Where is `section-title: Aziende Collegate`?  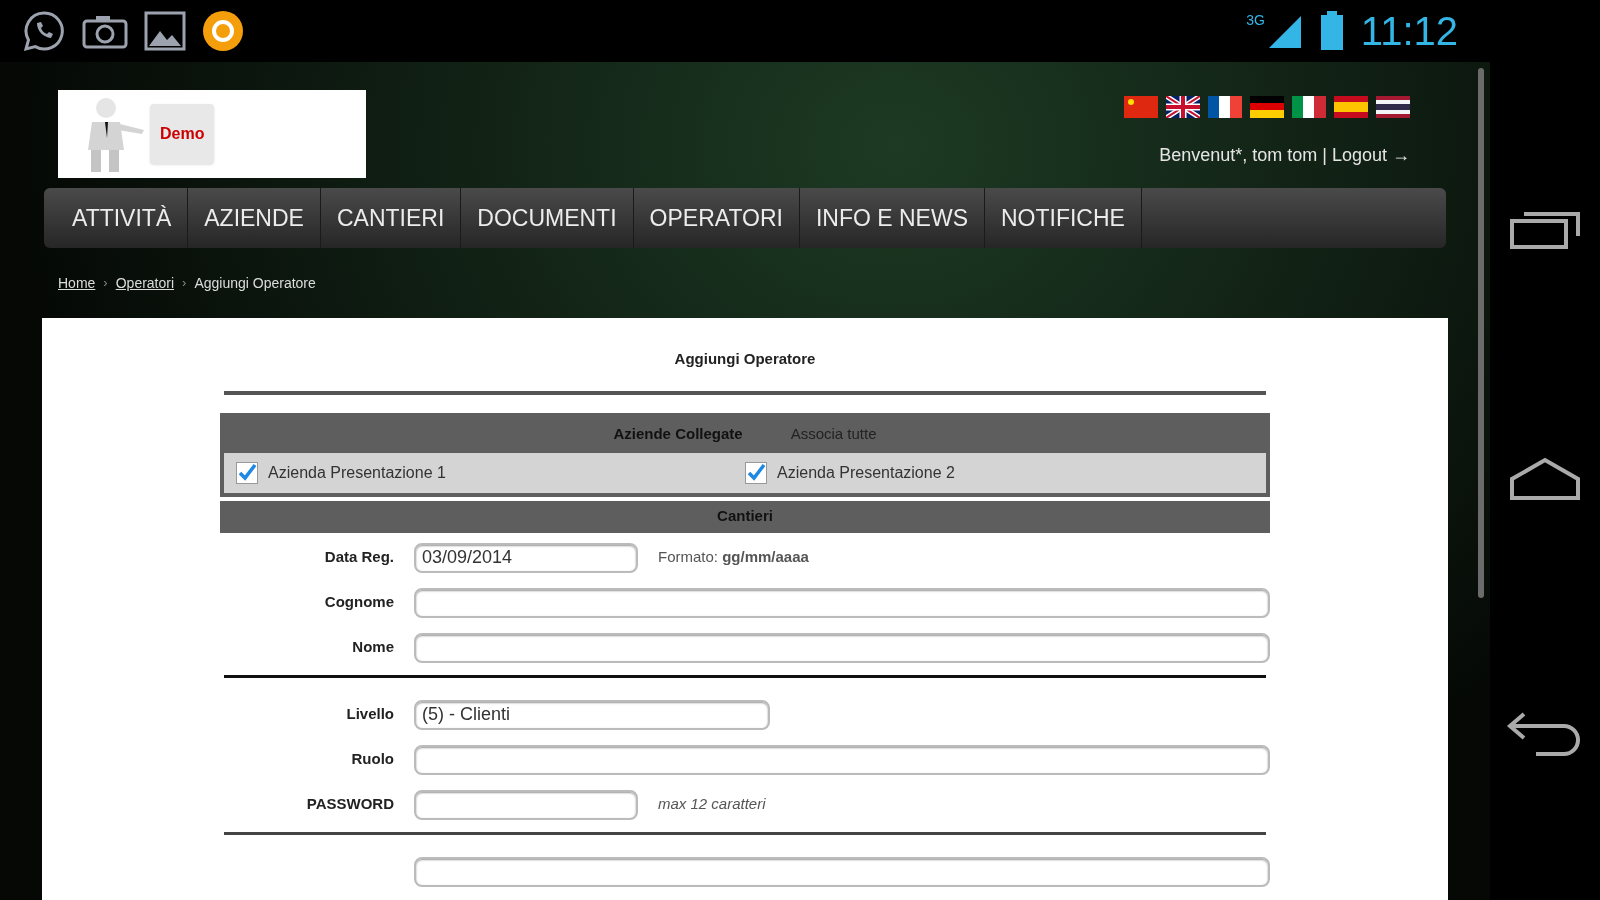
section-title: Aziende Collegate is located at coordinates (678, 434).